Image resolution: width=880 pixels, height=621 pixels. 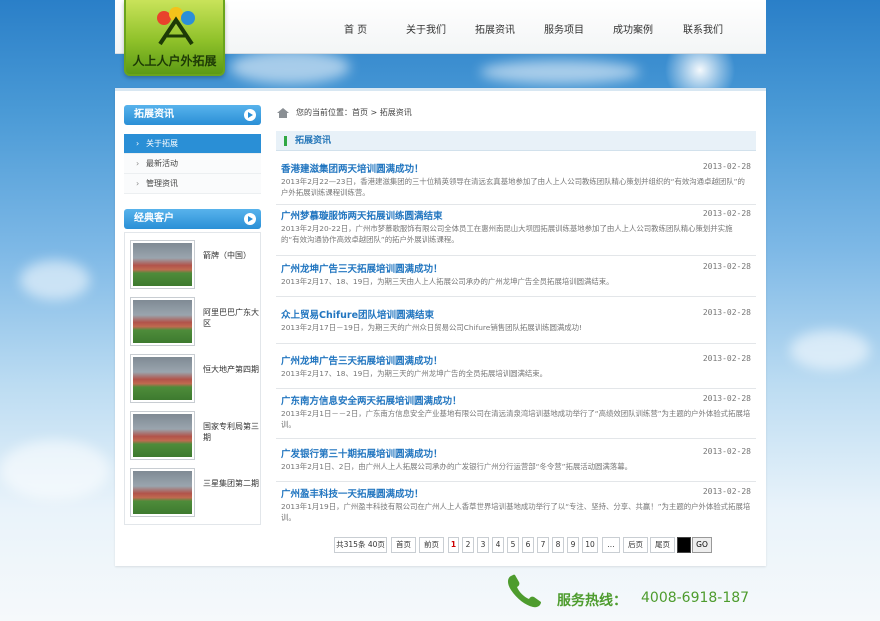 I want to click on pager-page-1: 1, so click(x=453, y=545).